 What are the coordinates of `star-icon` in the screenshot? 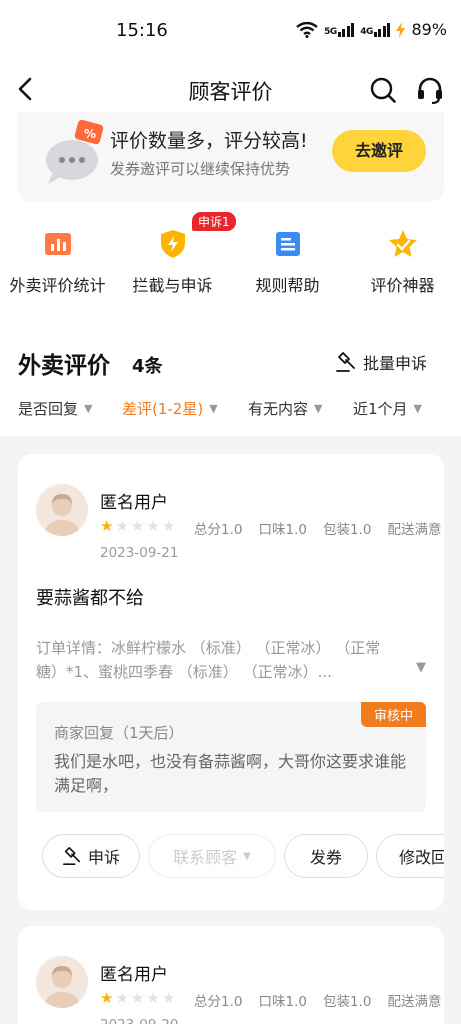 It's located at (402, 243).